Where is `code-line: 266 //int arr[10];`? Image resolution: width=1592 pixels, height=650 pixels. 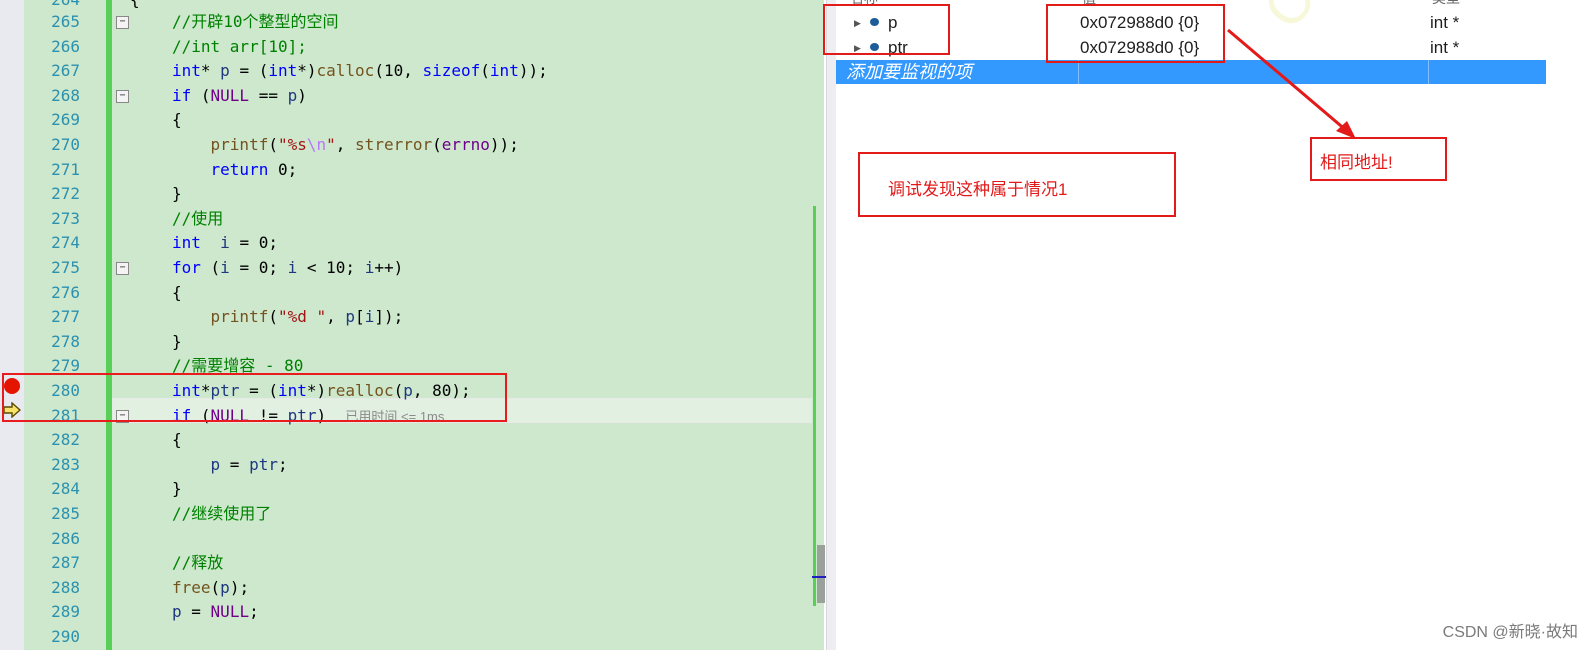 code-line: 266 //int arr[10]; is located at coordinates (400, 47).